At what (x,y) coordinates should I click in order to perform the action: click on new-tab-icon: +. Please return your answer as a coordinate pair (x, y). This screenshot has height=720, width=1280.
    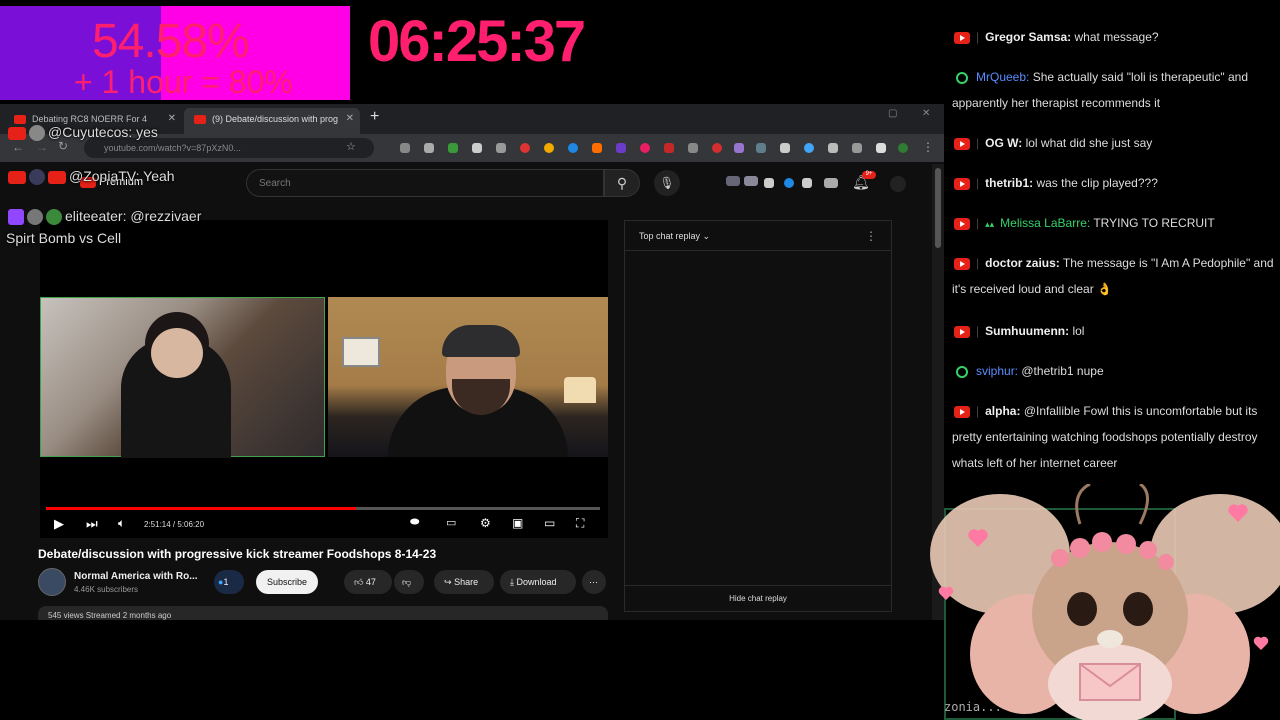
    Looking at the image, I should click on (374, 117).